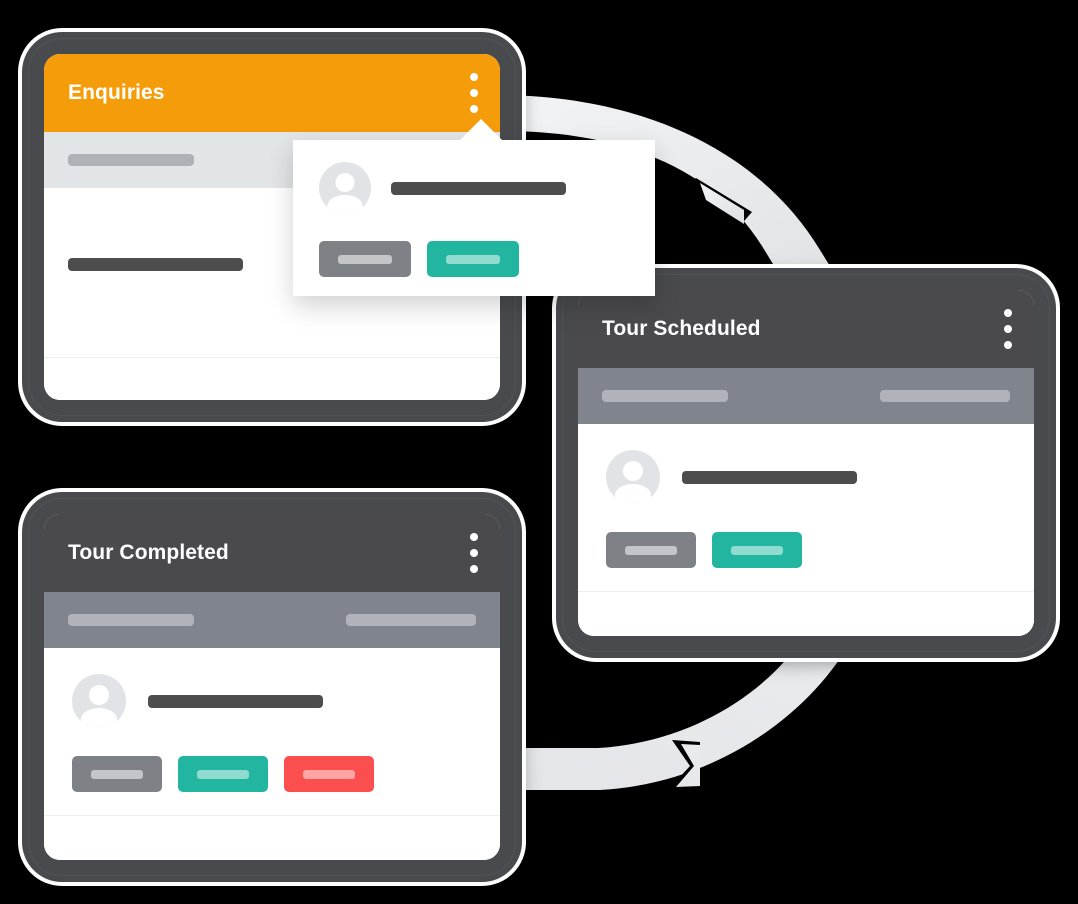 This screenshot has height=904, width=1078. I want to click on enquiries-context-popup, so click(474, 207).